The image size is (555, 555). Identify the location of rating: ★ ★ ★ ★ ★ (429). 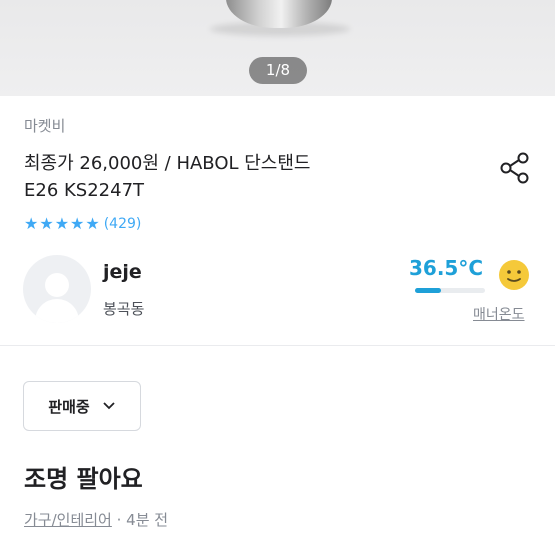
(82, 224).